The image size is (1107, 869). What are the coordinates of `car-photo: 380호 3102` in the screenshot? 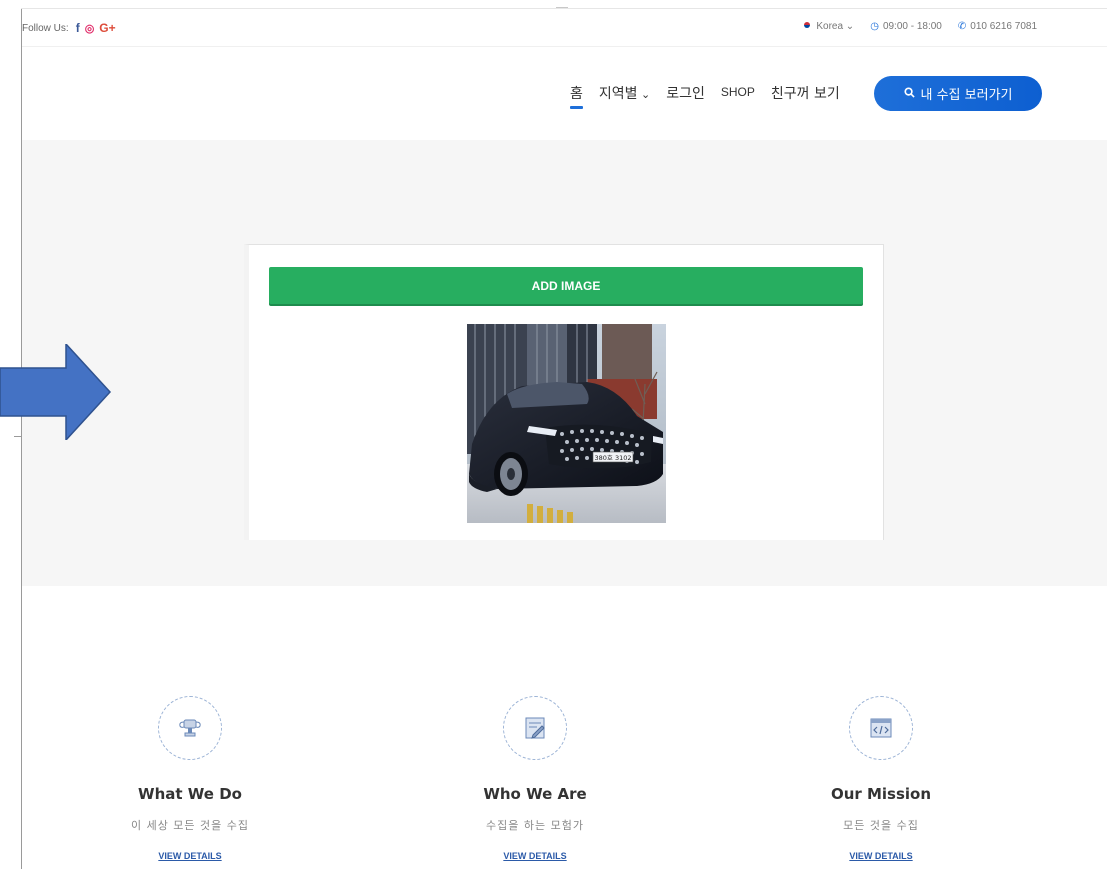 It's located at (566, 423).